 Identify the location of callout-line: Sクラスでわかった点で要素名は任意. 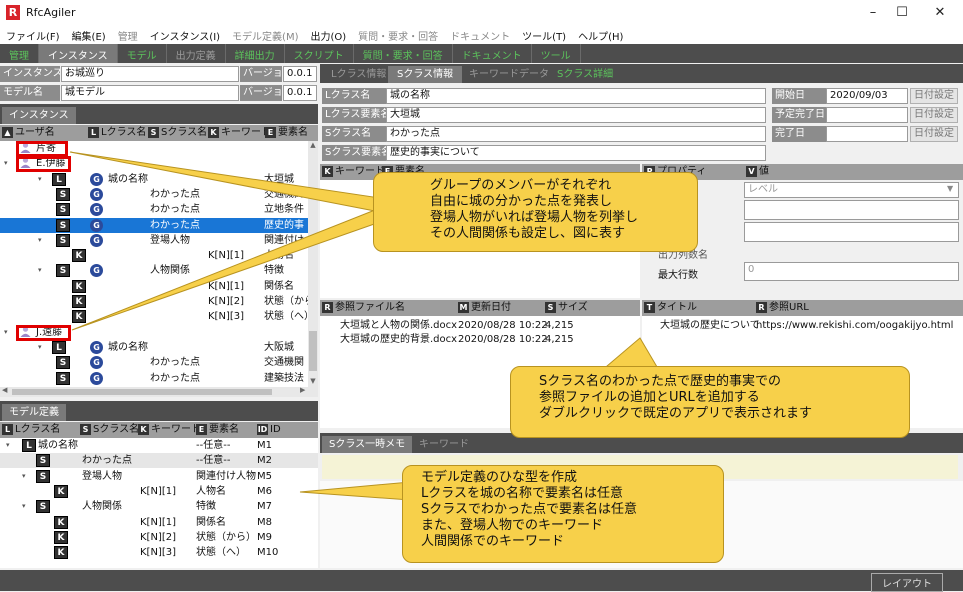
(529, 509).